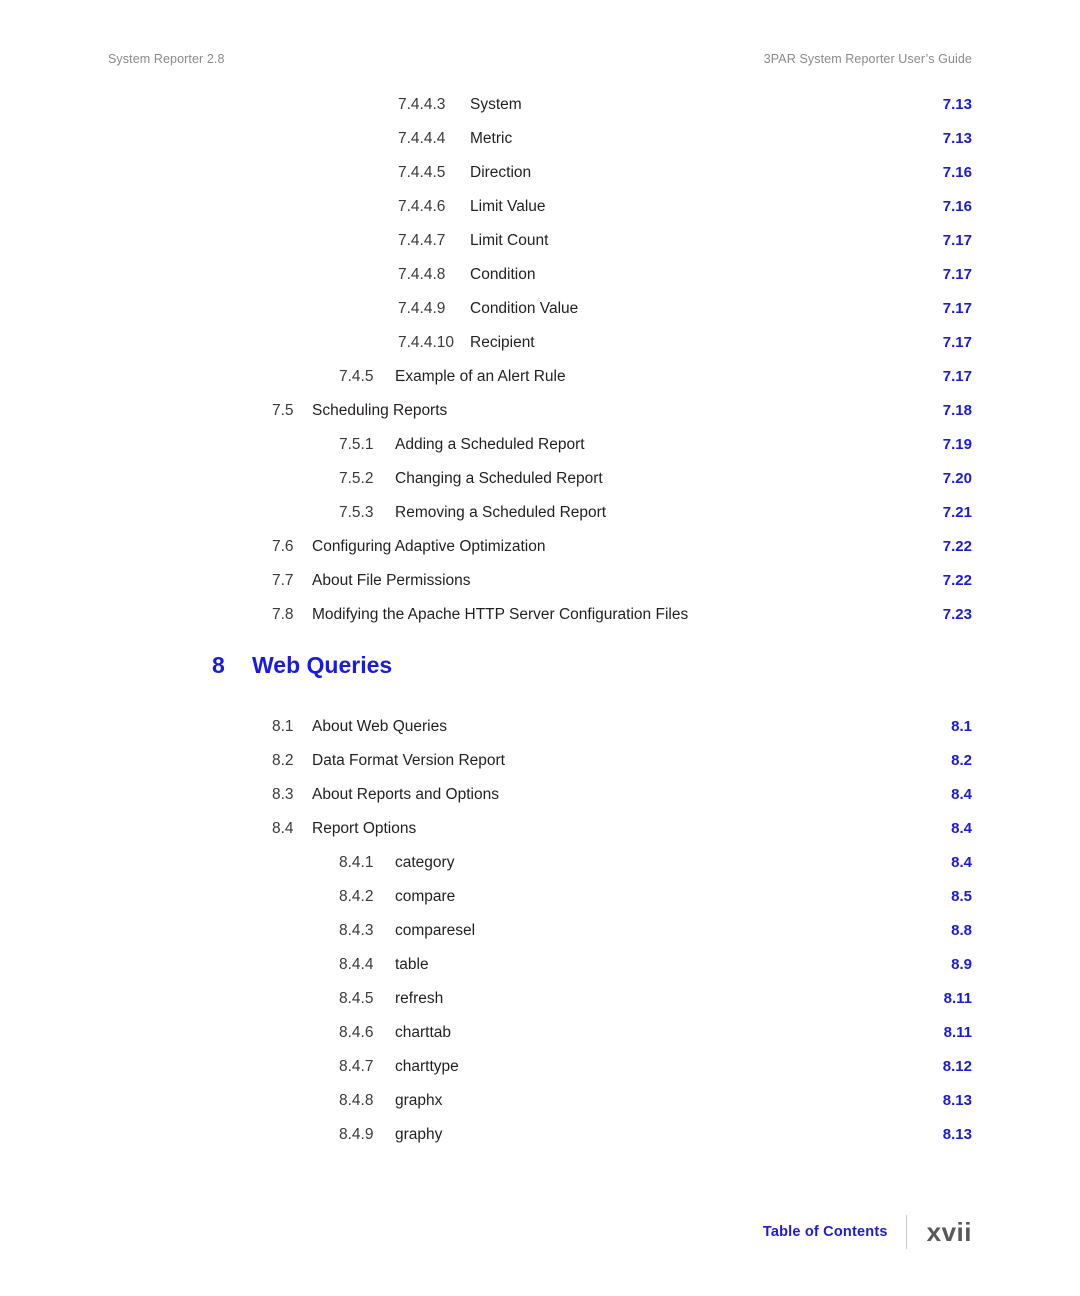 This screenshot has height=1296, width=1080. What do you see at coordinates (934, 478) in the screenshot?
I see `toc-entry-page-number: 7.20` at bounding box center [934, 478].